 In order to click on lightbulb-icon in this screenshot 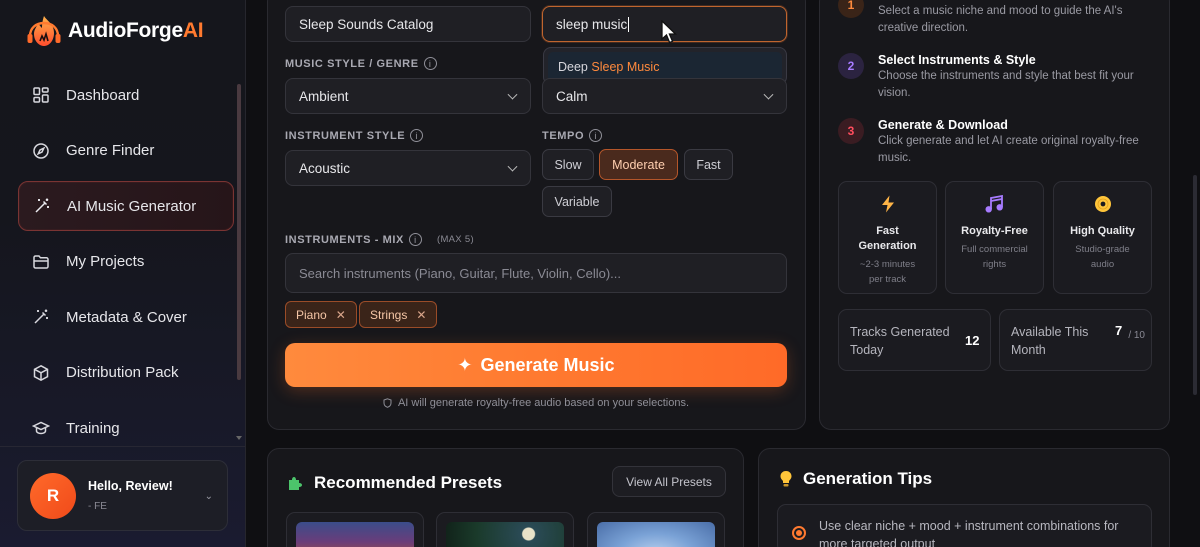, I will do `click(786, 479)`.